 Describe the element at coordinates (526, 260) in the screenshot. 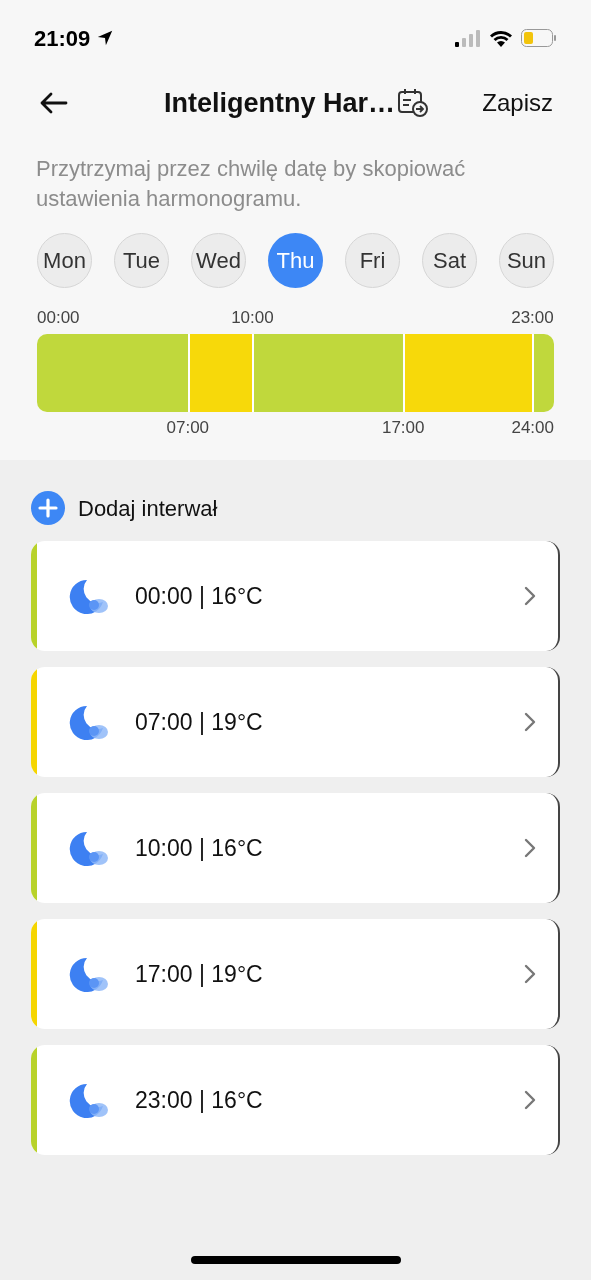

I see `day-button: Sun` at that location.